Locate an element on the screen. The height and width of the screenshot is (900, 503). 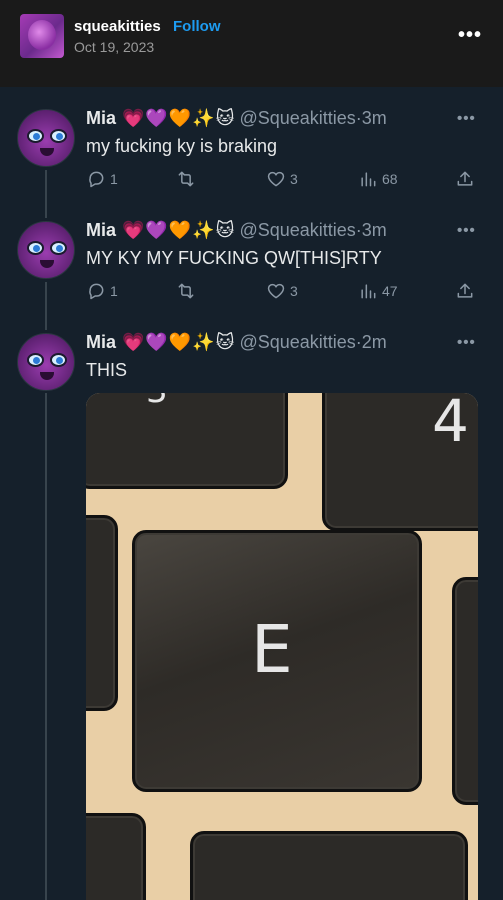
tweet-text: my fucking ky is braking is located at coordinates (182, 146).